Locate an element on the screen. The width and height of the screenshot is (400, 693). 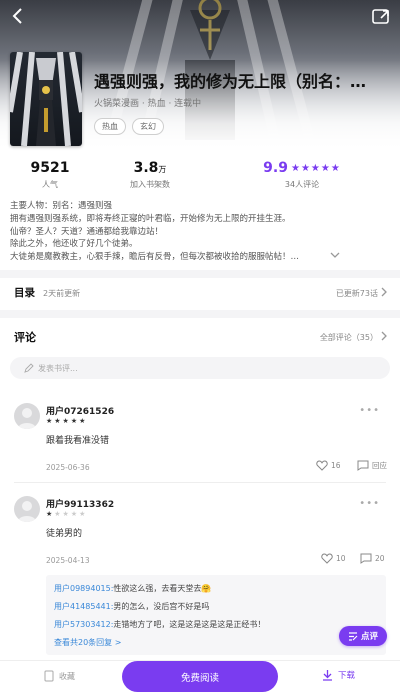
reply-item: 用户41485441:男的怎么，没后宫不好是吗 is located at coordinates (216, 607).